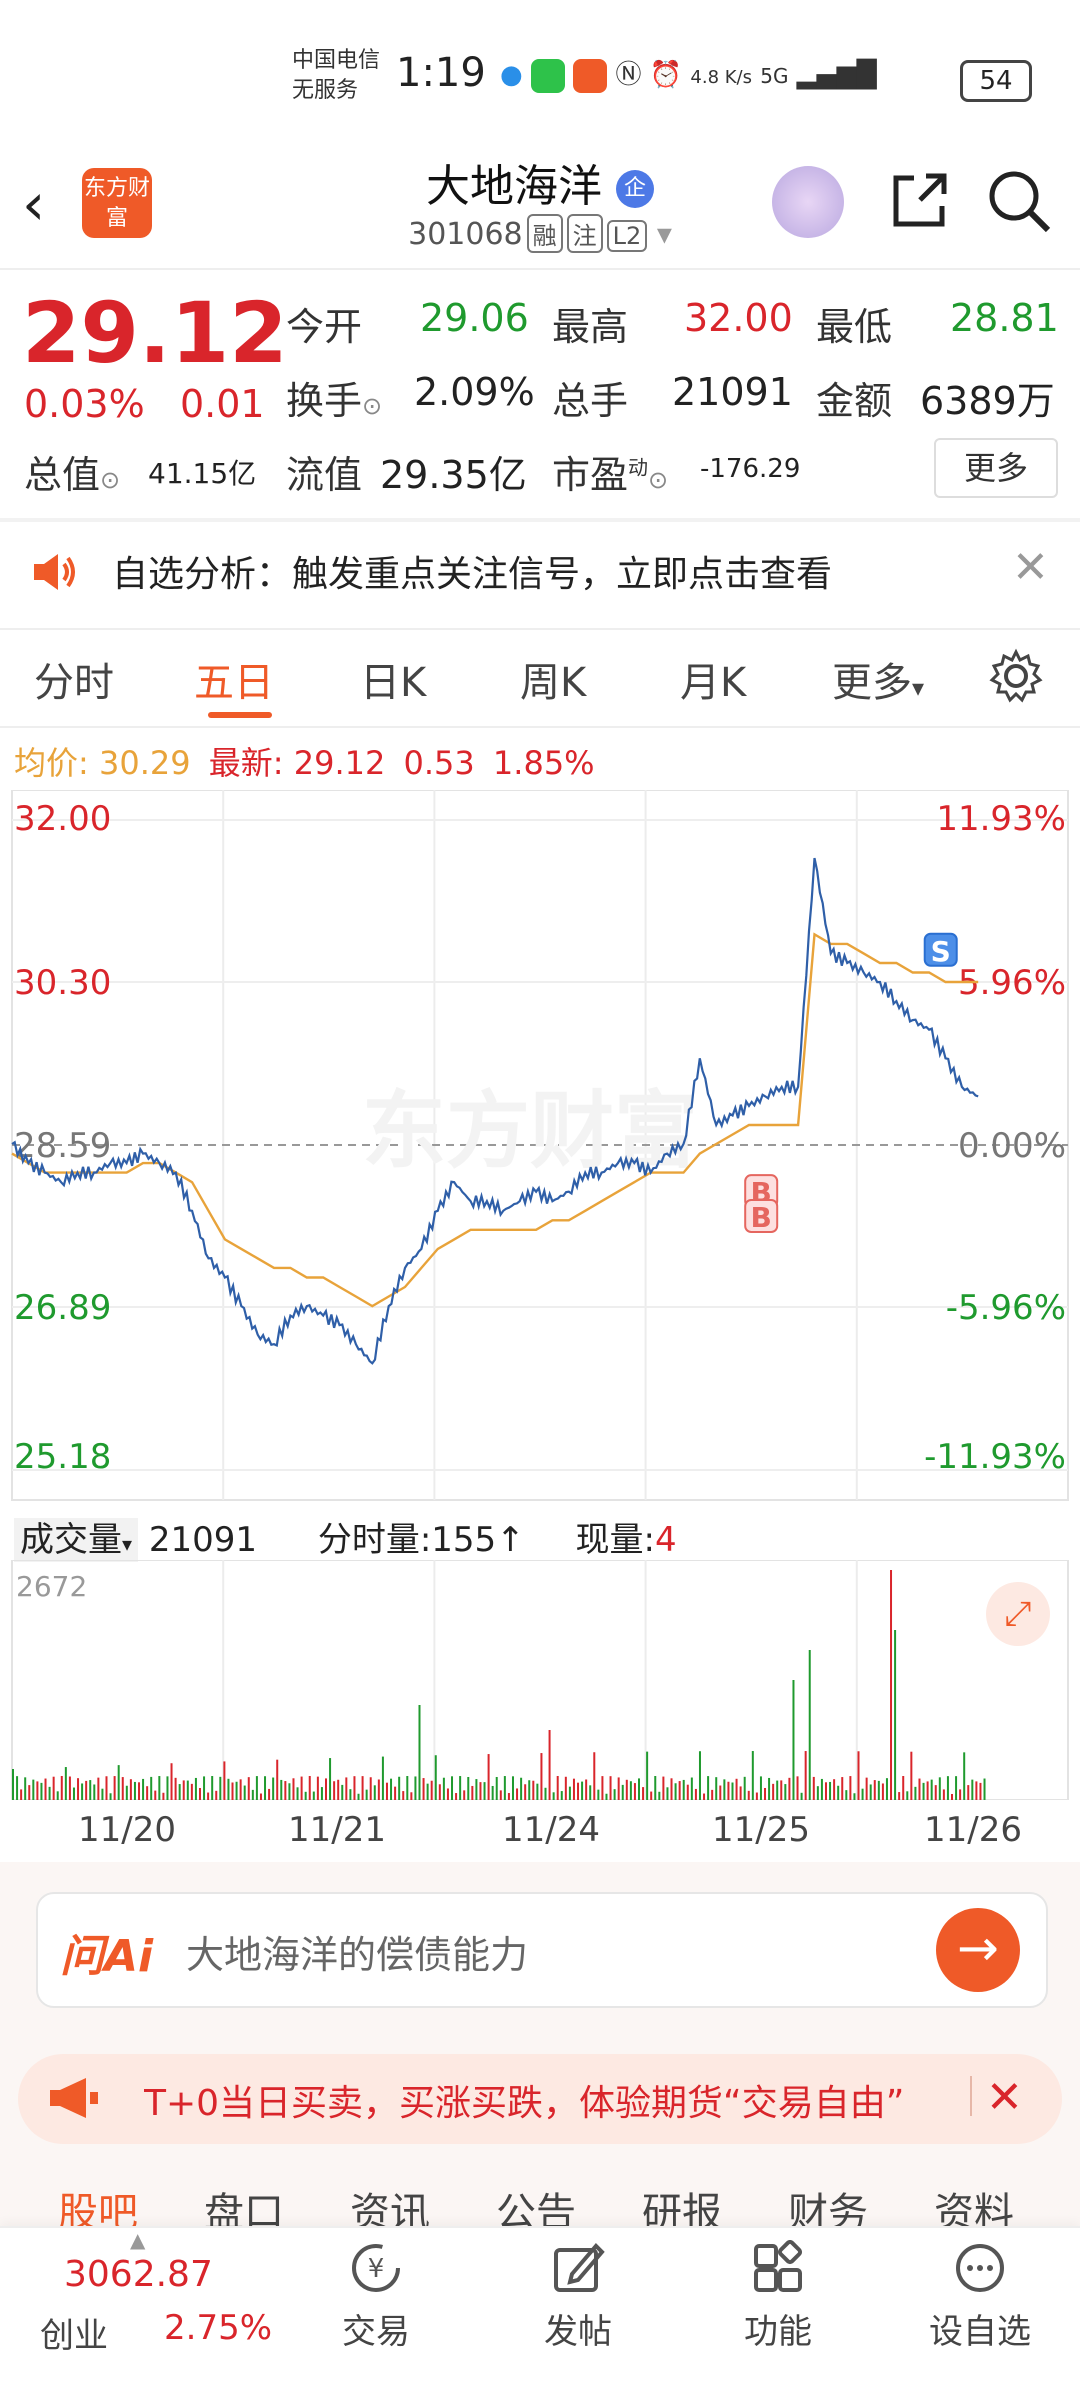 Image resolution: width=1080 pixels, height=2402 pixels. Describe the element at coordinates (138, 2274) in the screenshot. I see `index-value: 3062.87` at that location.